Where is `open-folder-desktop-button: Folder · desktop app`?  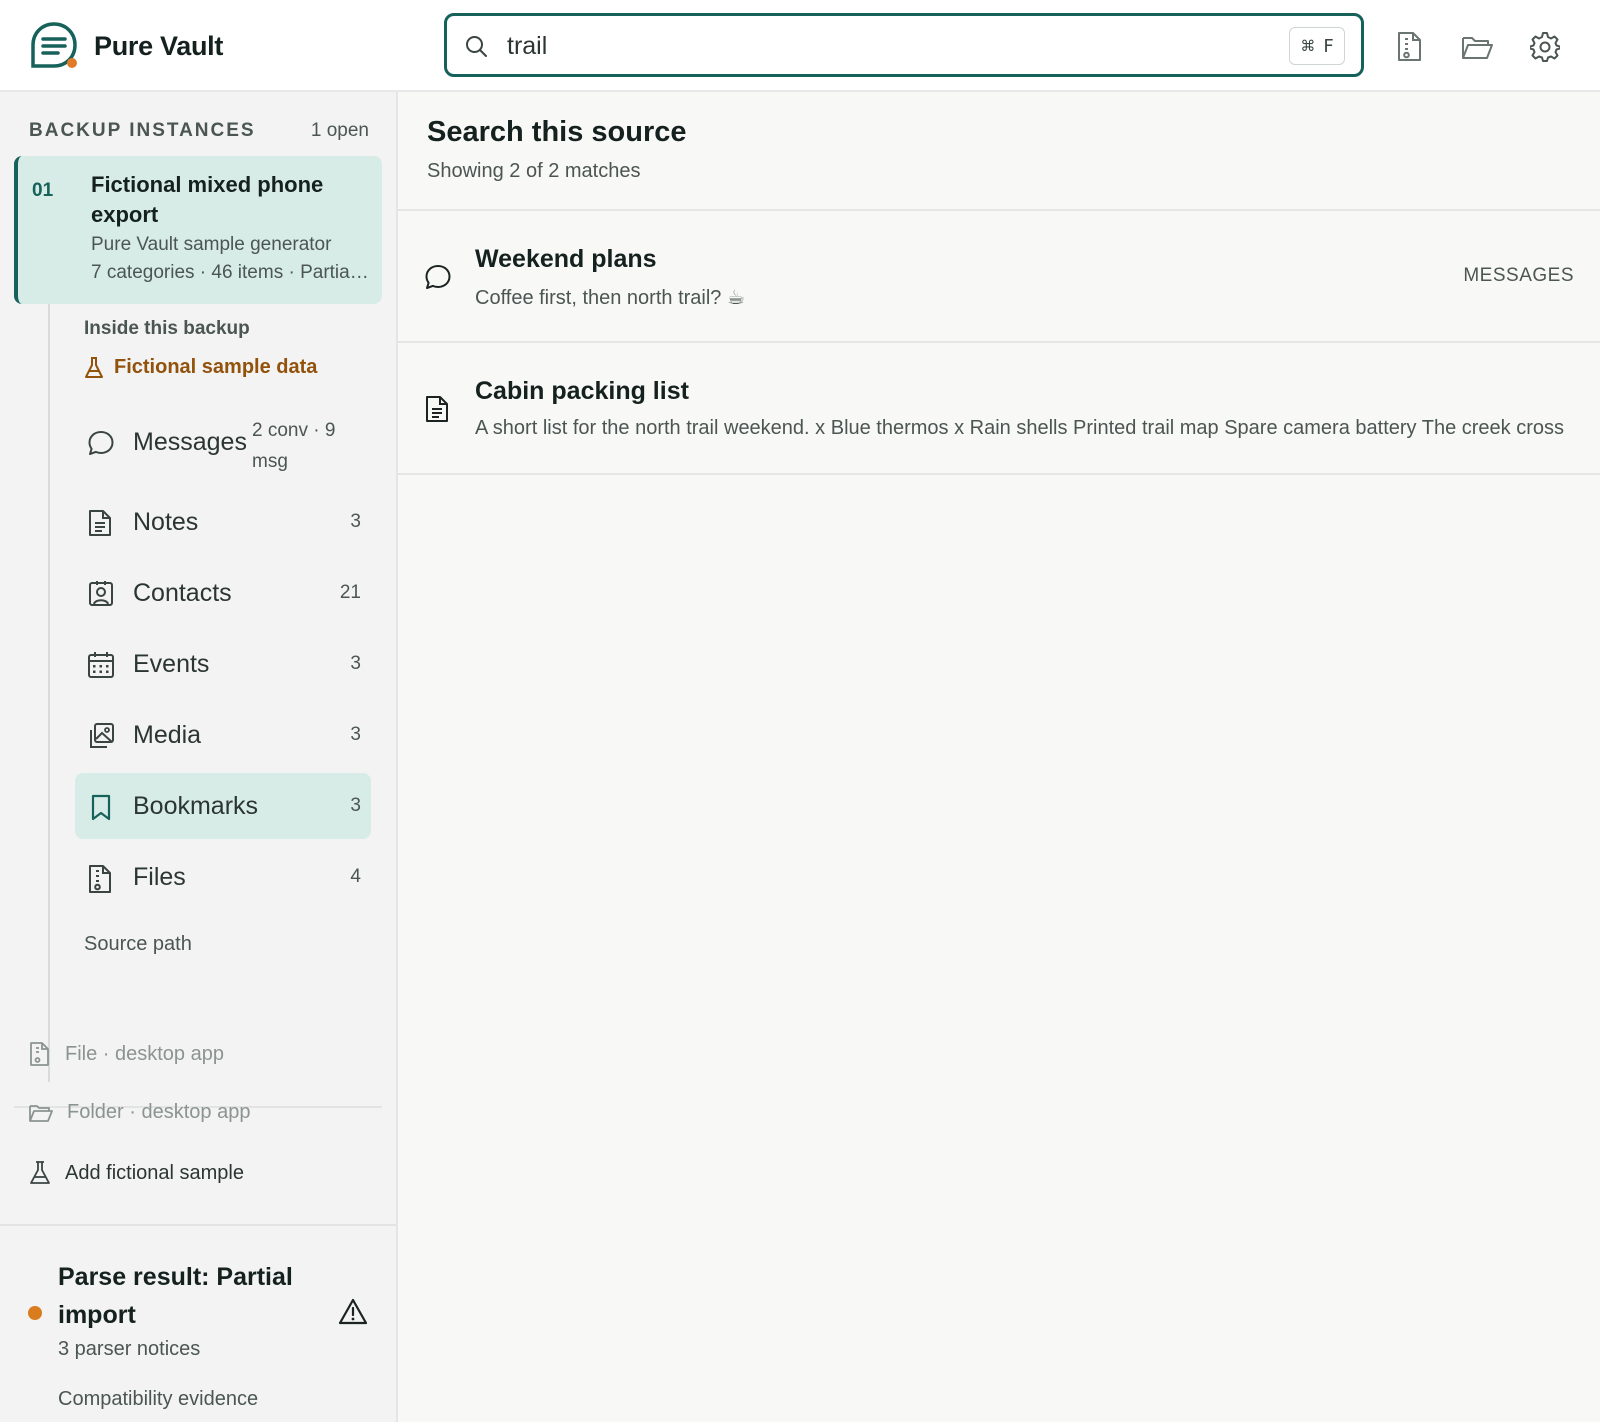 open-folder-desktop-button: Folder · desktop app is located at coordinates (139, 1112).